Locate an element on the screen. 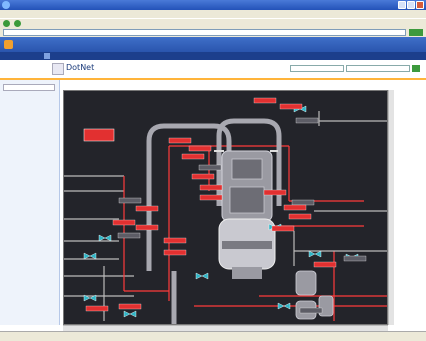 The height and width of the screenshot is (341, 426). go-button is located at coordinates (416, 32).